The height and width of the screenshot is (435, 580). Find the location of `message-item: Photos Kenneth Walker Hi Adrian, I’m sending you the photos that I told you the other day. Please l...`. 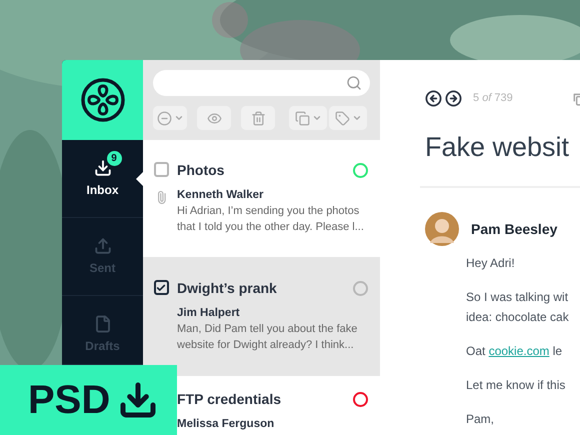

message-item: Photos Kenneth Walker Hi Adrian, I’m sending you the photos that I told you the other day. Please l... is located at coordinates (261, 198).